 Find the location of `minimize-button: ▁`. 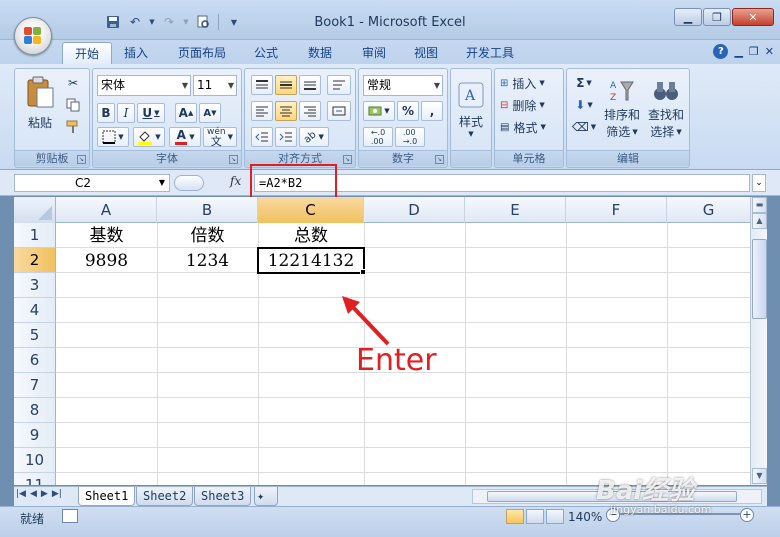

minimize-button: ▁ is located at coordinates (688, 17).